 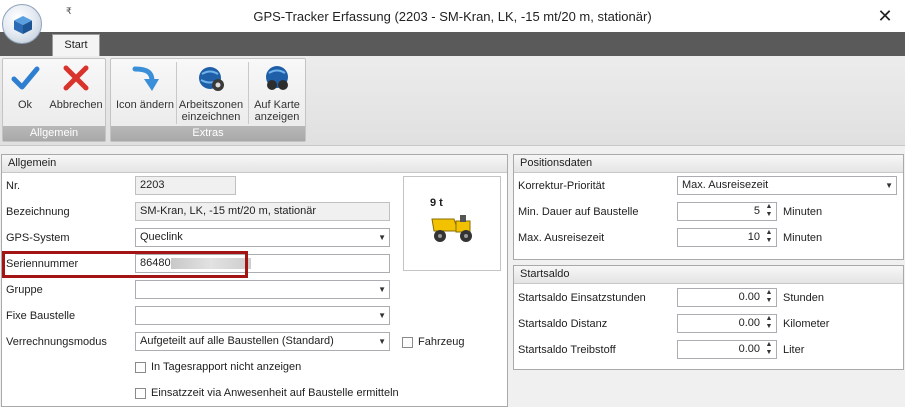 I want to click on startsaldo-header: Startsaldo, so click(x=708, y=275).